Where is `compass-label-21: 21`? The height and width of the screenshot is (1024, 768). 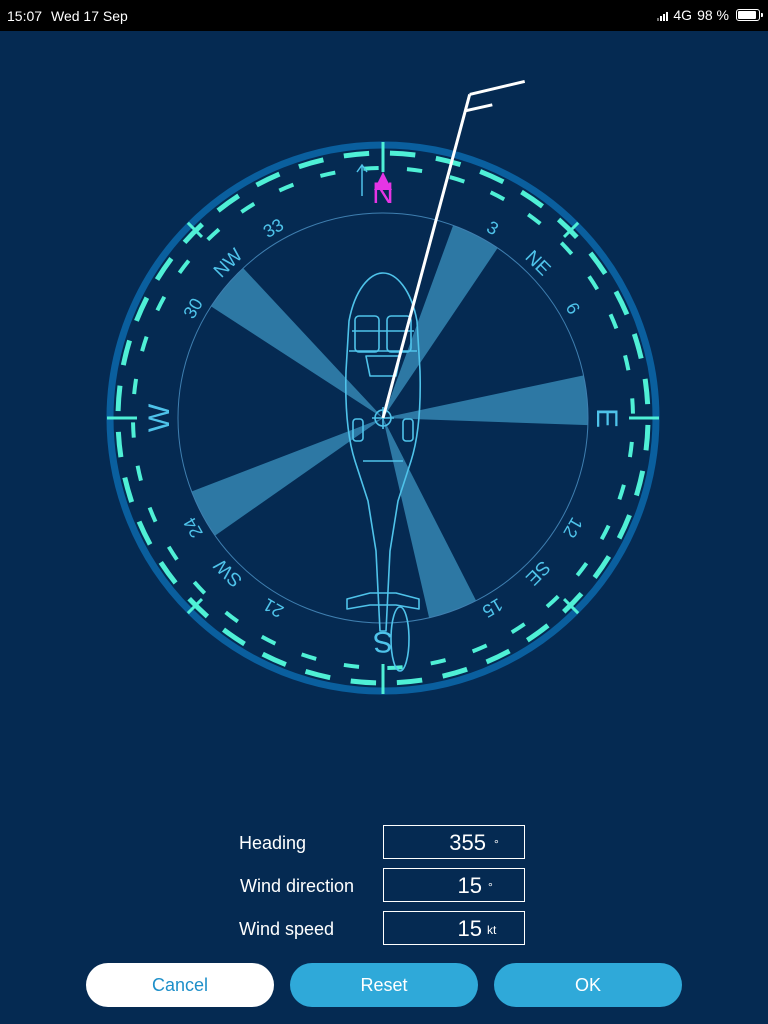 compass-label-21: 21 is located at coordinates (273, 607).